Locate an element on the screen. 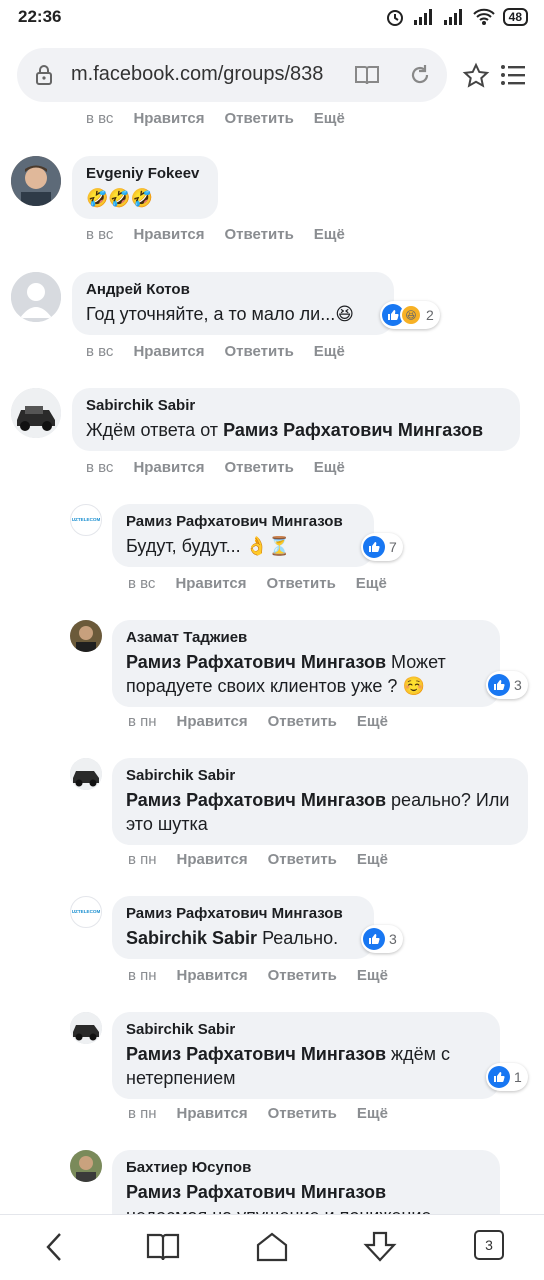 The width and height of the screenshot is (544, 1280). comment-author: Андрей Котов is located at coordinates (233, 290).